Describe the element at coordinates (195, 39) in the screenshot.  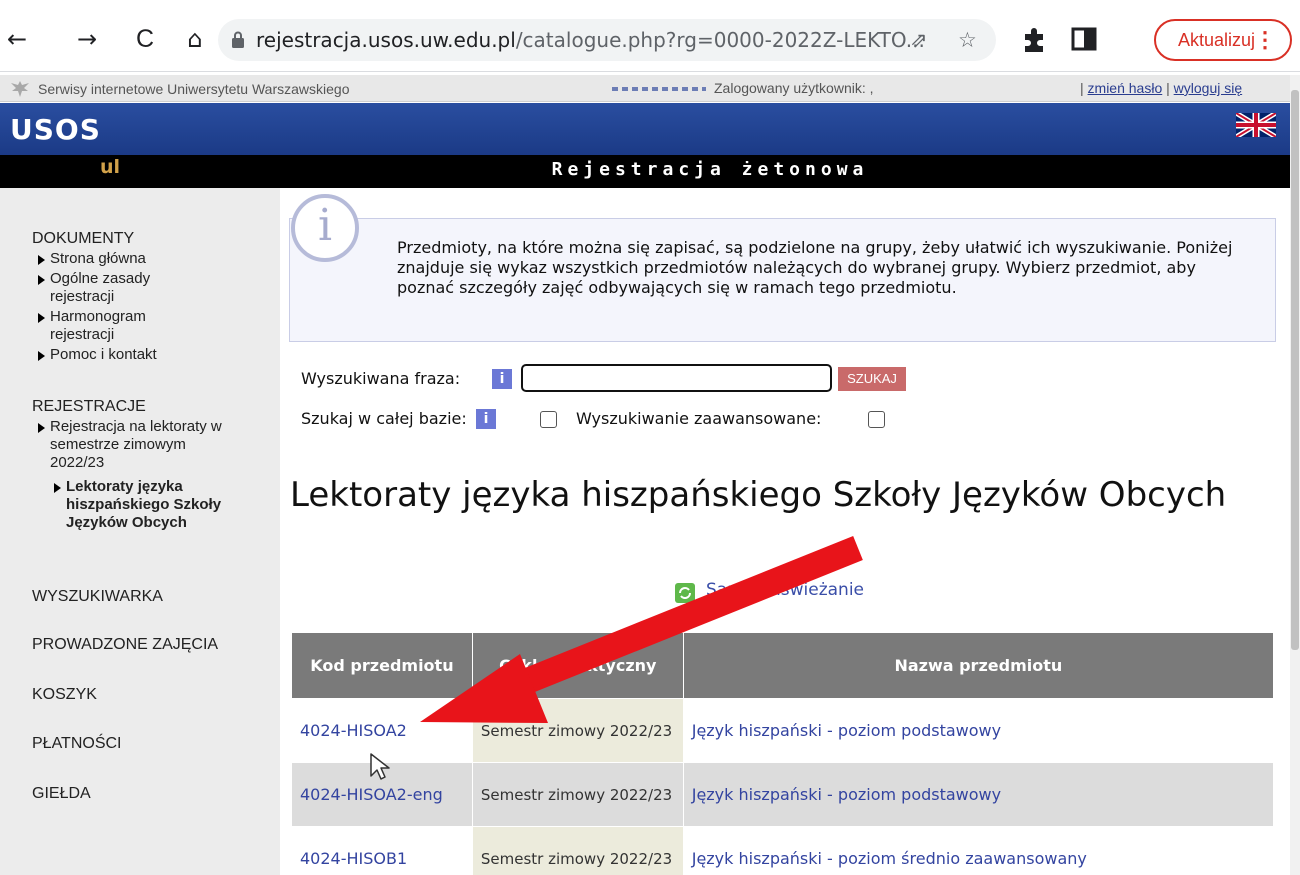
I see `home-icon: ⌂` at that location.